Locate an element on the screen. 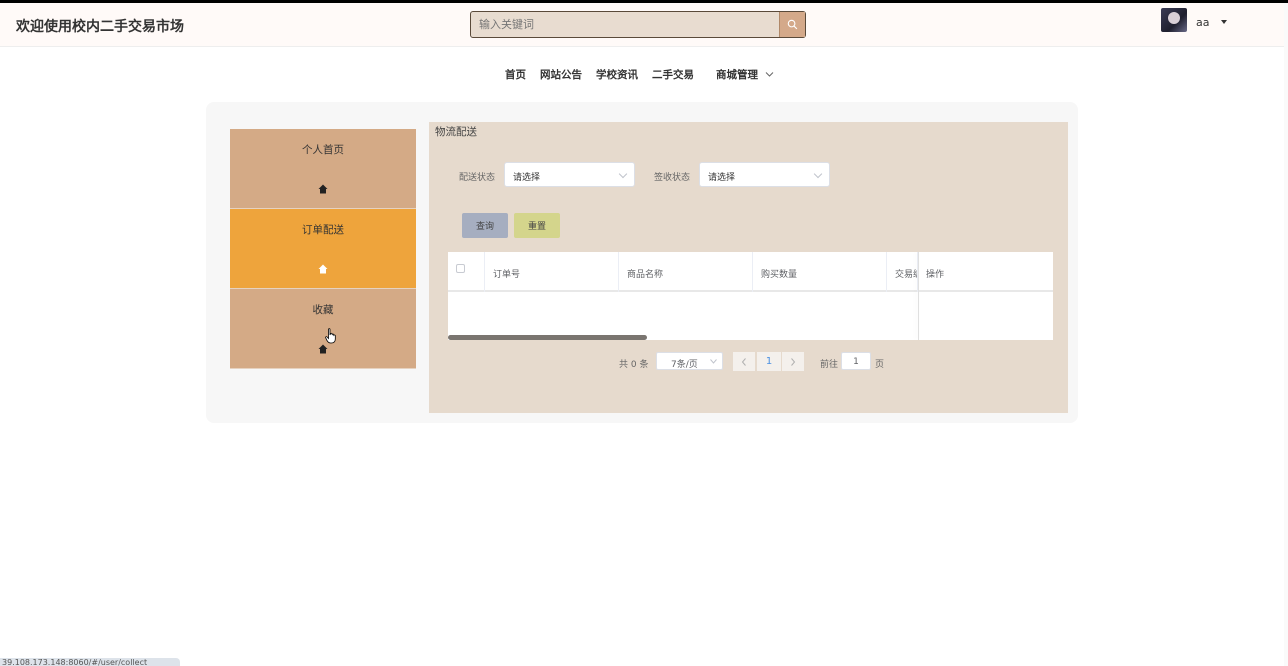 This screenshot has height=666, width=1288. table-horizontal-scrollbar is located at coordinates (547, 337).